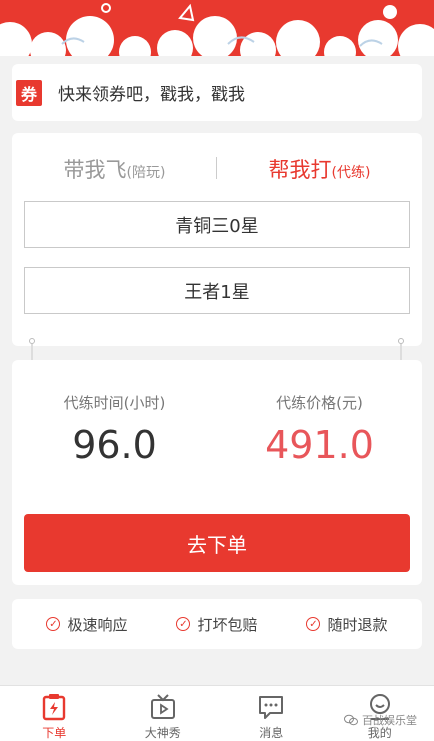  Describe the element at coordinates (54, 733) in the screenshot. I see `tabbar-order-label: 下单` at that location.